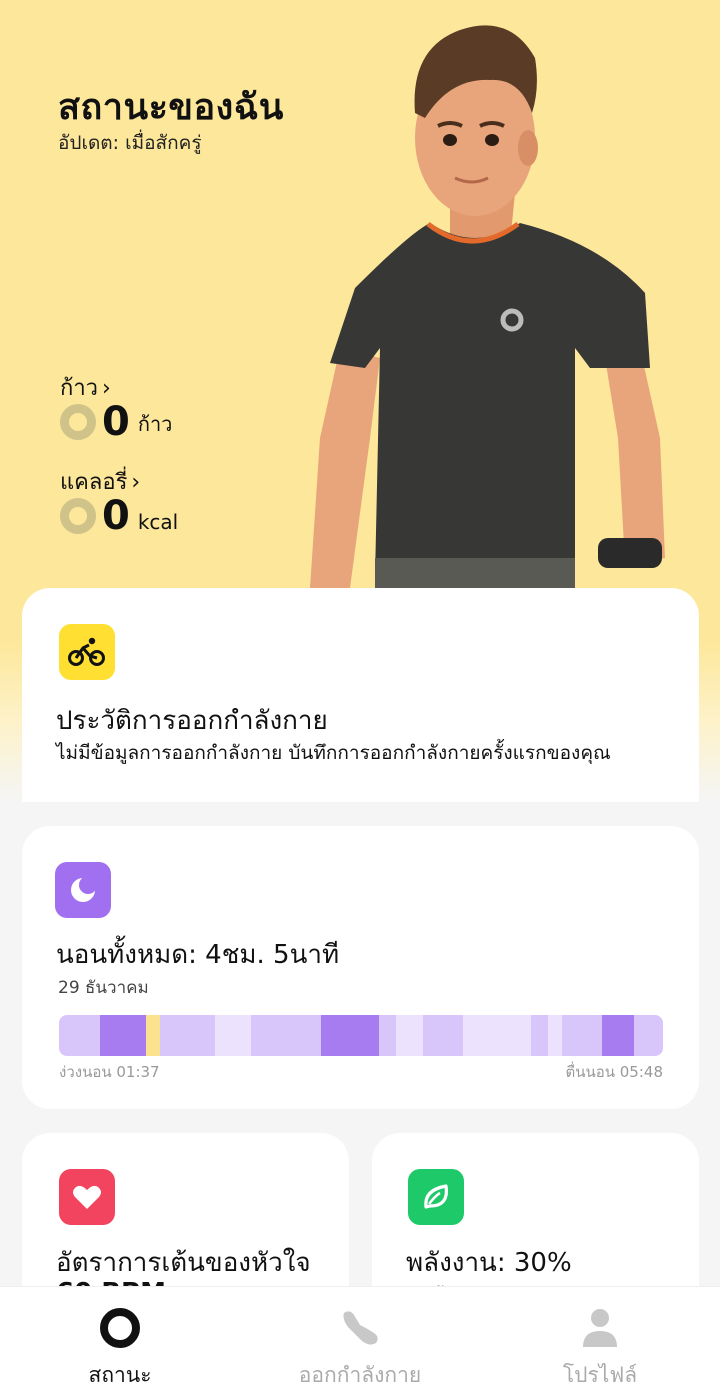  I want to click on tab-workout-label: ออกกำลังกาย, so click(360, 1375).